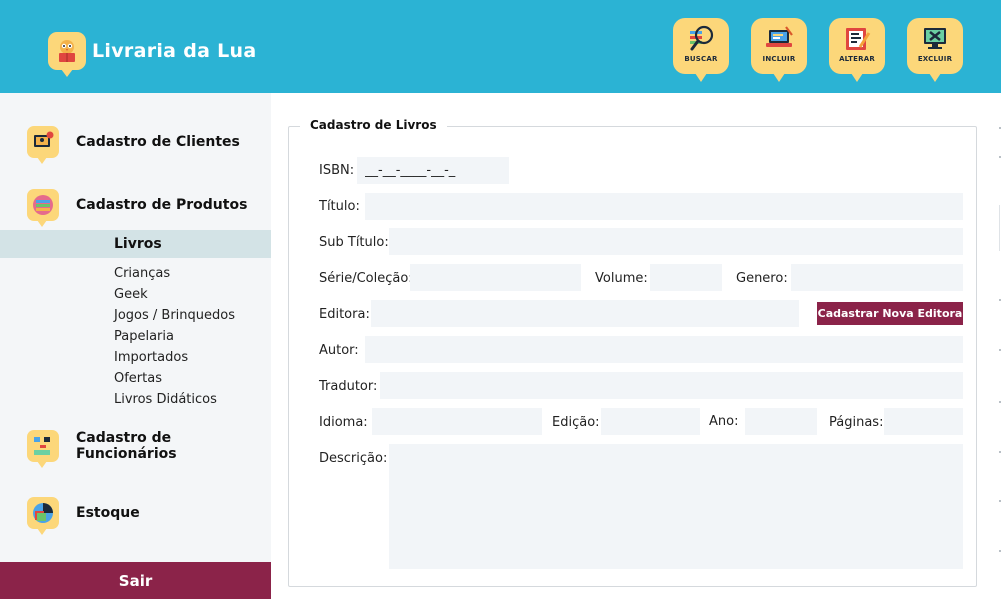 This screenshot has width=1001, height=599. I want to click on edit-button: ALTERAR, so click(857, 50).